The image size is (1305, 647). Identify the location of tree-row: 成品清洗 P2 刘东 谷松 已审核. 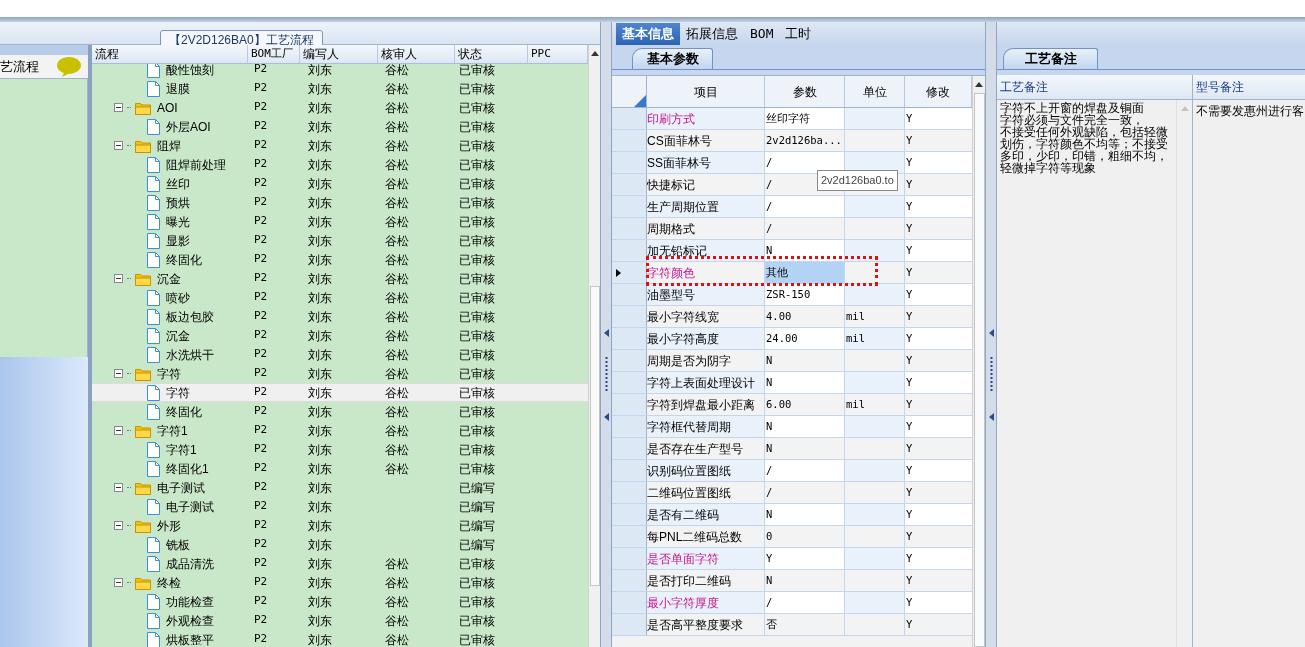
(340, 563).